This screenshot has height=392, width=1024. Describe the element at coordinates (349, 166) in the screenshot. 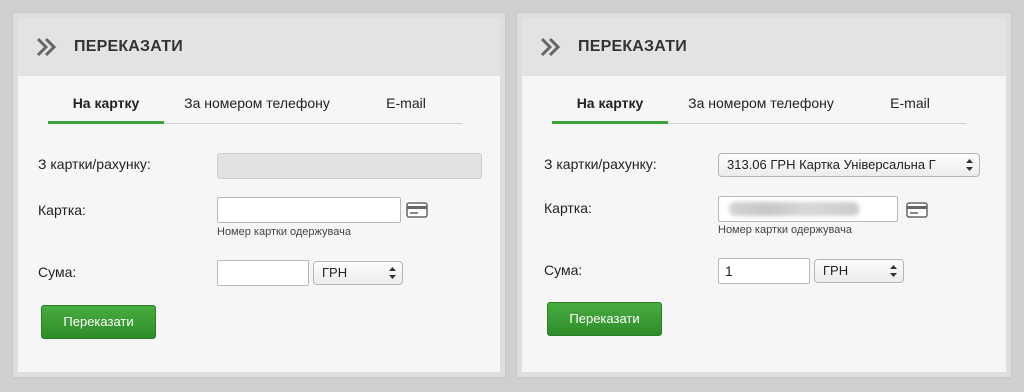

I see `from-account-select` at that location.